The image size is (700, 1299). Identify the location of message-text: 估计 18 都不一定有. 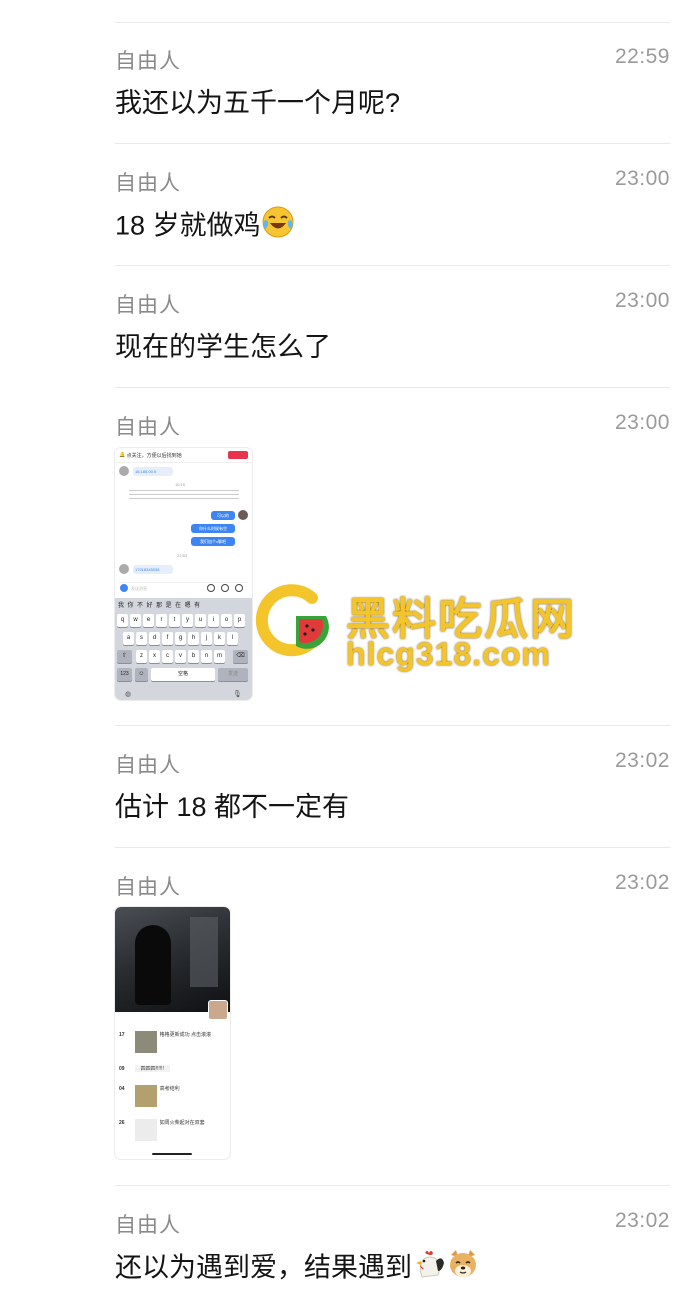
(232, 807).